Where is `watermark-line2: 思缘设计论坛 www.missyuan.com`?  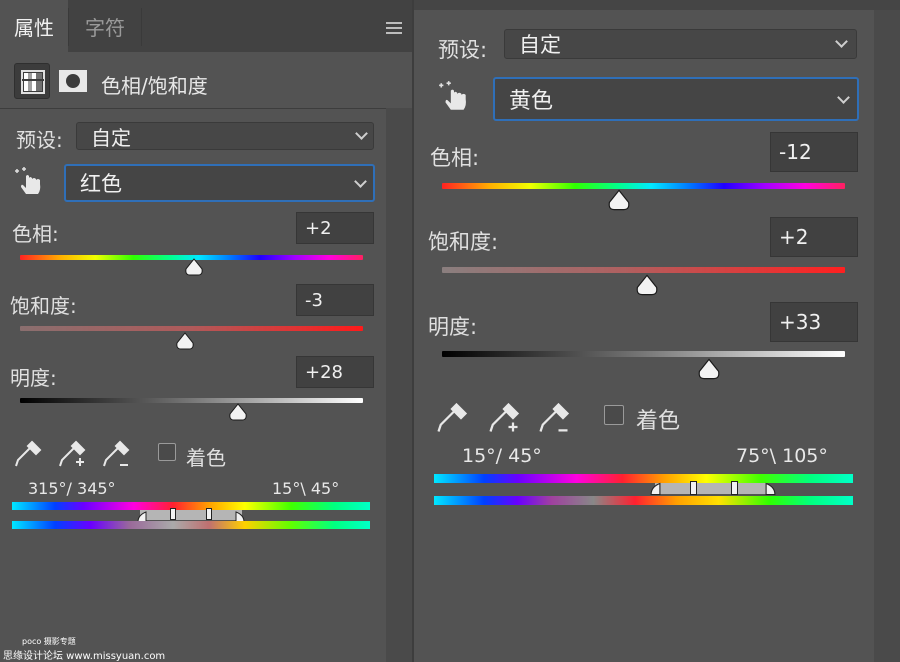 watermark-line2: 思缘设计论坛 www.missyuan.com is located at coordinates (84, 656).